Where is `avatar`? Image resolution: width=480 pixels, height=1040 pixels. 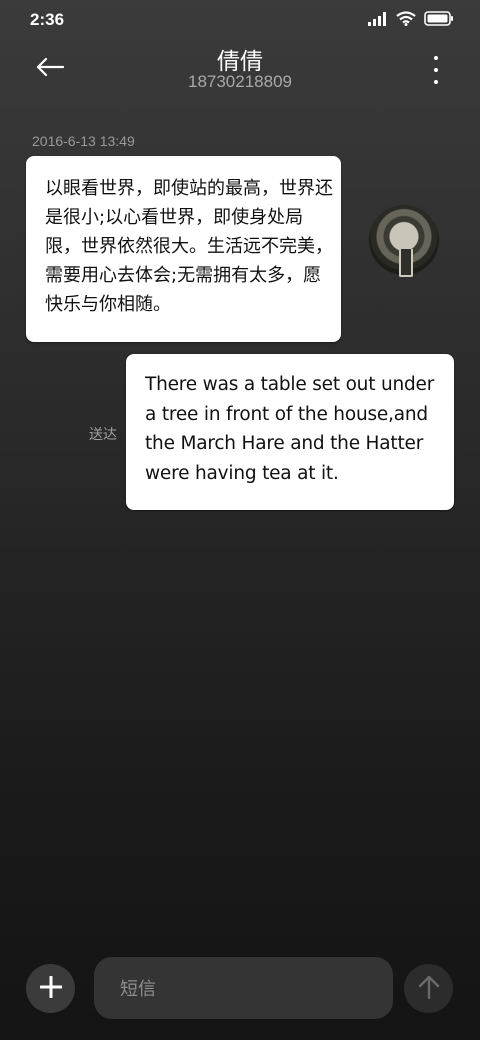 avatar is located at coordinates (404, 241).